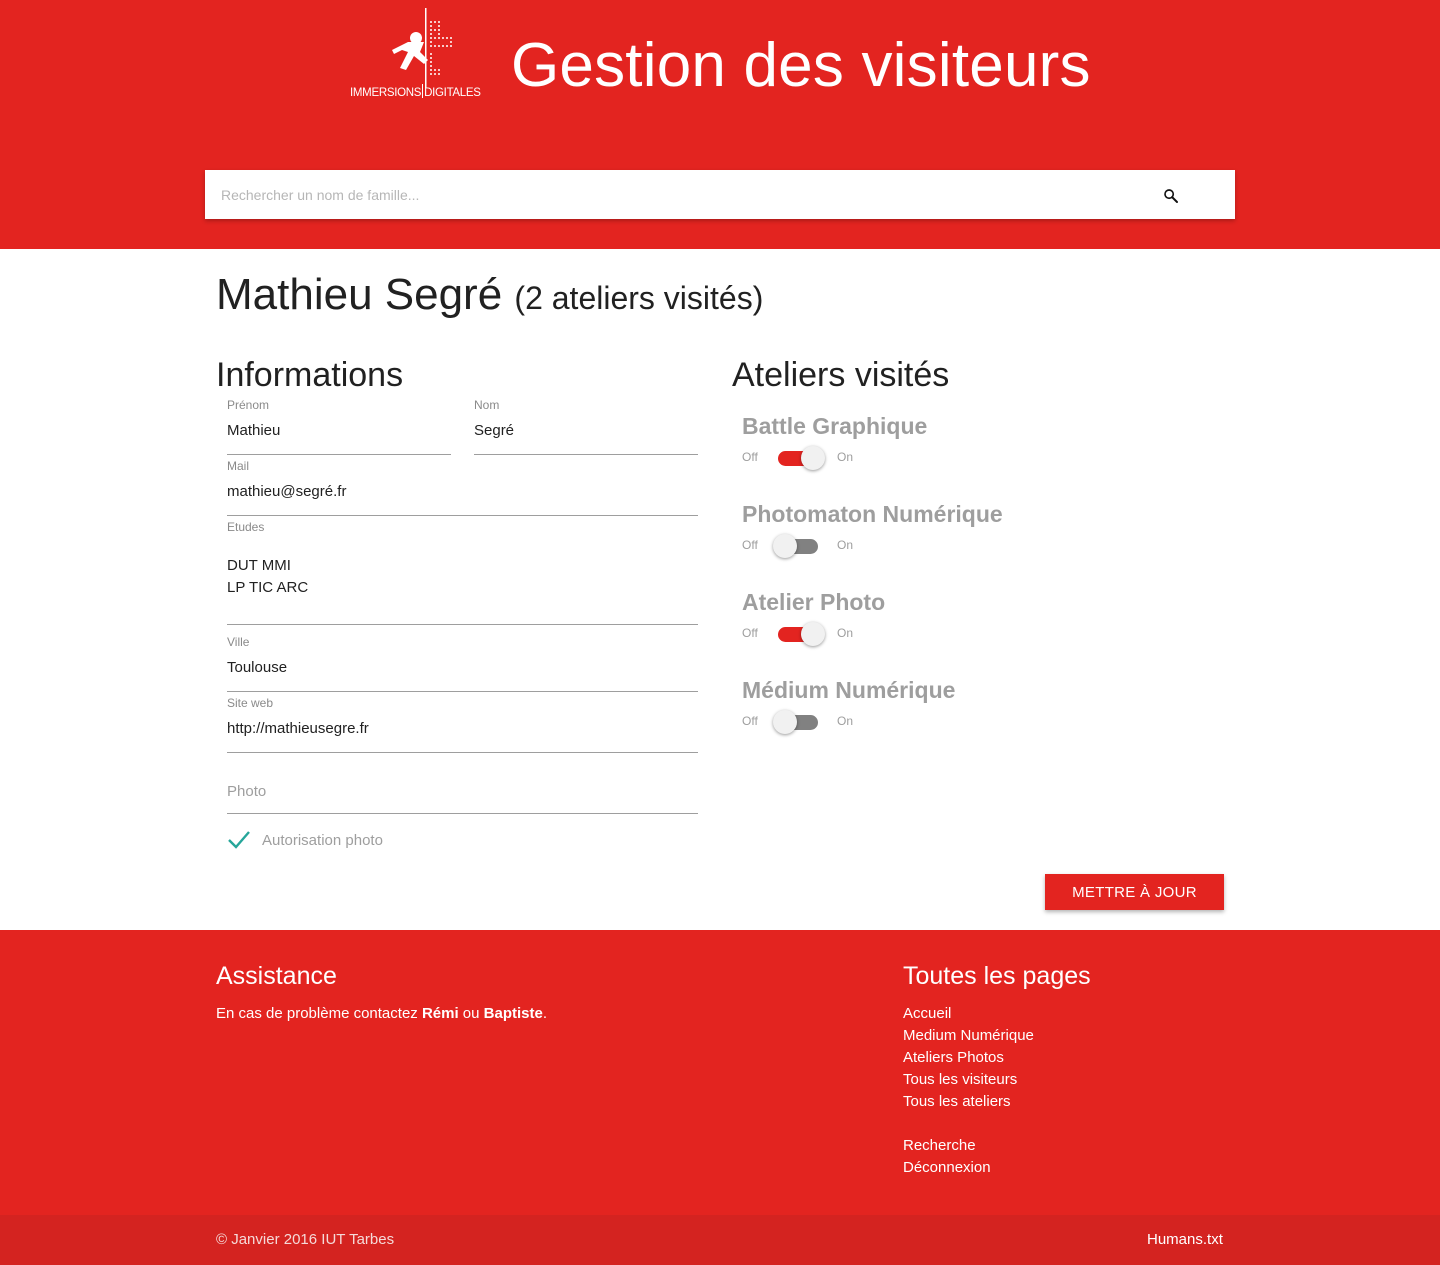 The height and width of the screenshot is (1265, 1440). What do you see at coordinates (246, 527) in the screenshot?
I see `etudes-label: Etudes` at bounding box center [246, 527].